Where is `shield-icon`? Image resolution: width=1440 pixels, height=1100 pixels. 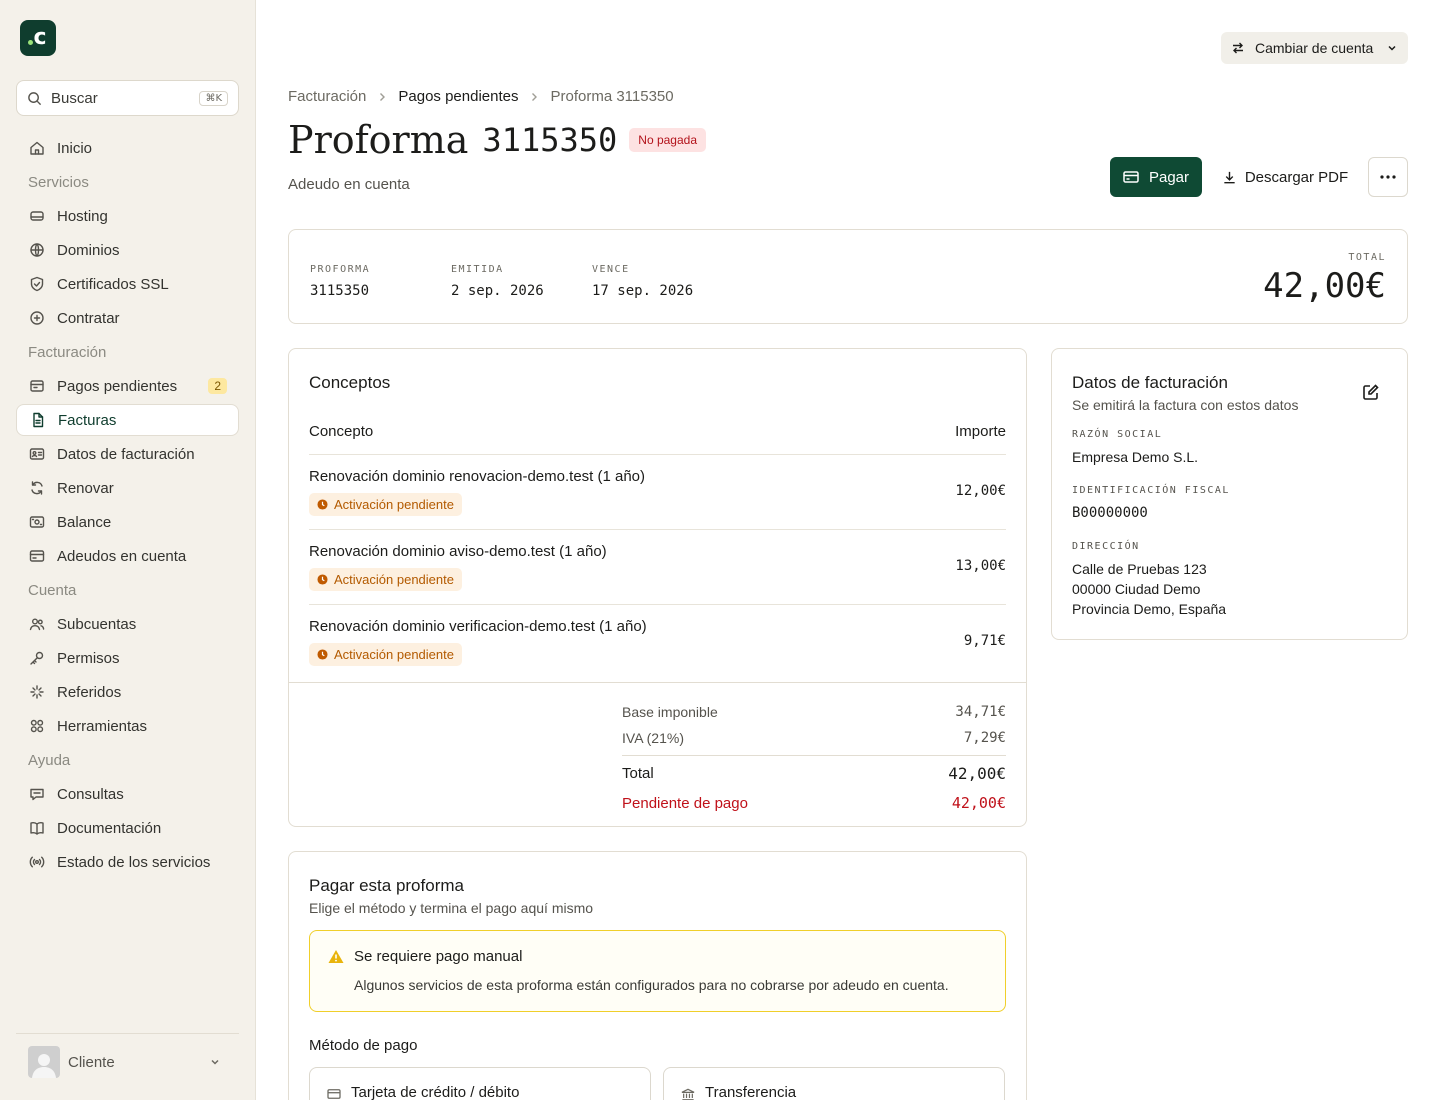 shield-icon is located at coordinates (36, 284).